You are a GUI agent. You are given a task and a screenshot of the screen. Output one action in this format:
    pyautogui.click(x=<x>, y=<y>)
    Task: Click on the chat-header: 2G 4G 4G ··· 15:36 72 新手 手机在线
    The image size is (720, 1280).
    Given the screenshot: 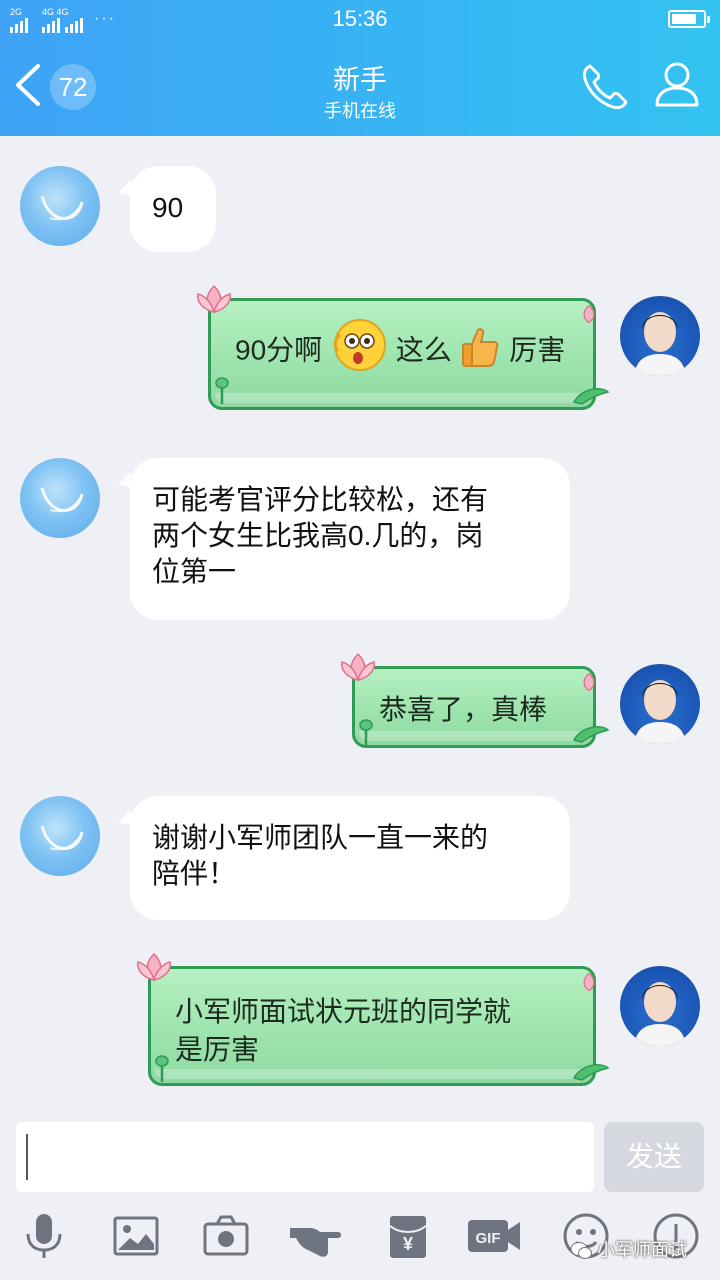 What is the action you would take?
    pyautogui.click(x=360, y=68)
    